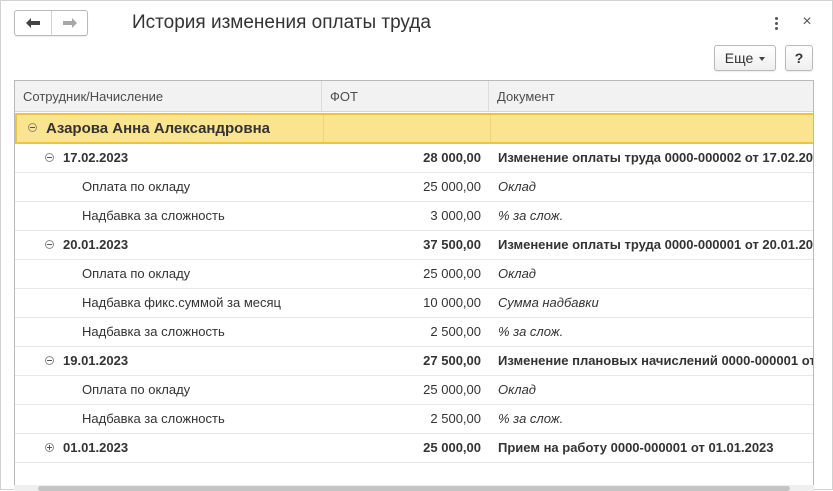 This screenshot has height=491, width=833. I want to click on employee-row: Азарова Анна Александровна, so click(414, 128).